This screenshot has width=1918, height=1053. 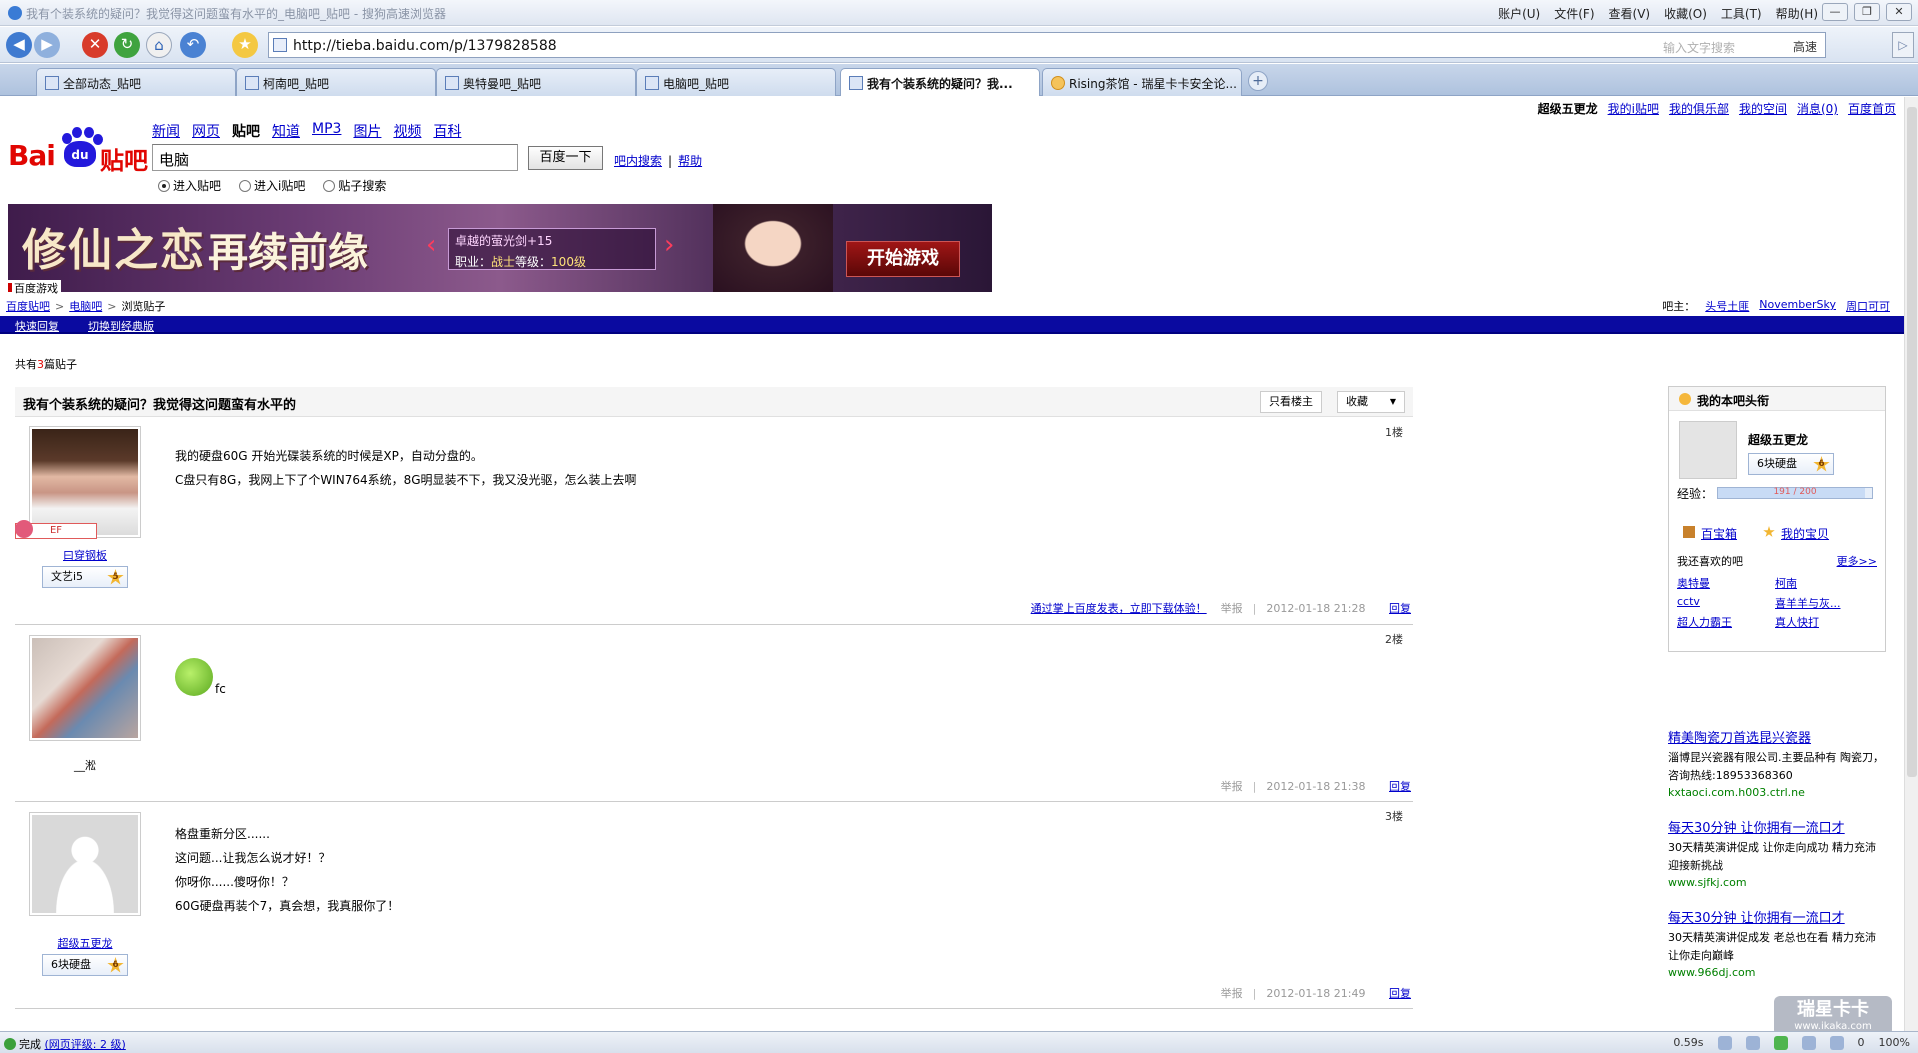 What do you see at coordinates (1817, 108) in the screenshot?
I see `messages-link: 消息(0)` at bounding box center [1817, 108].